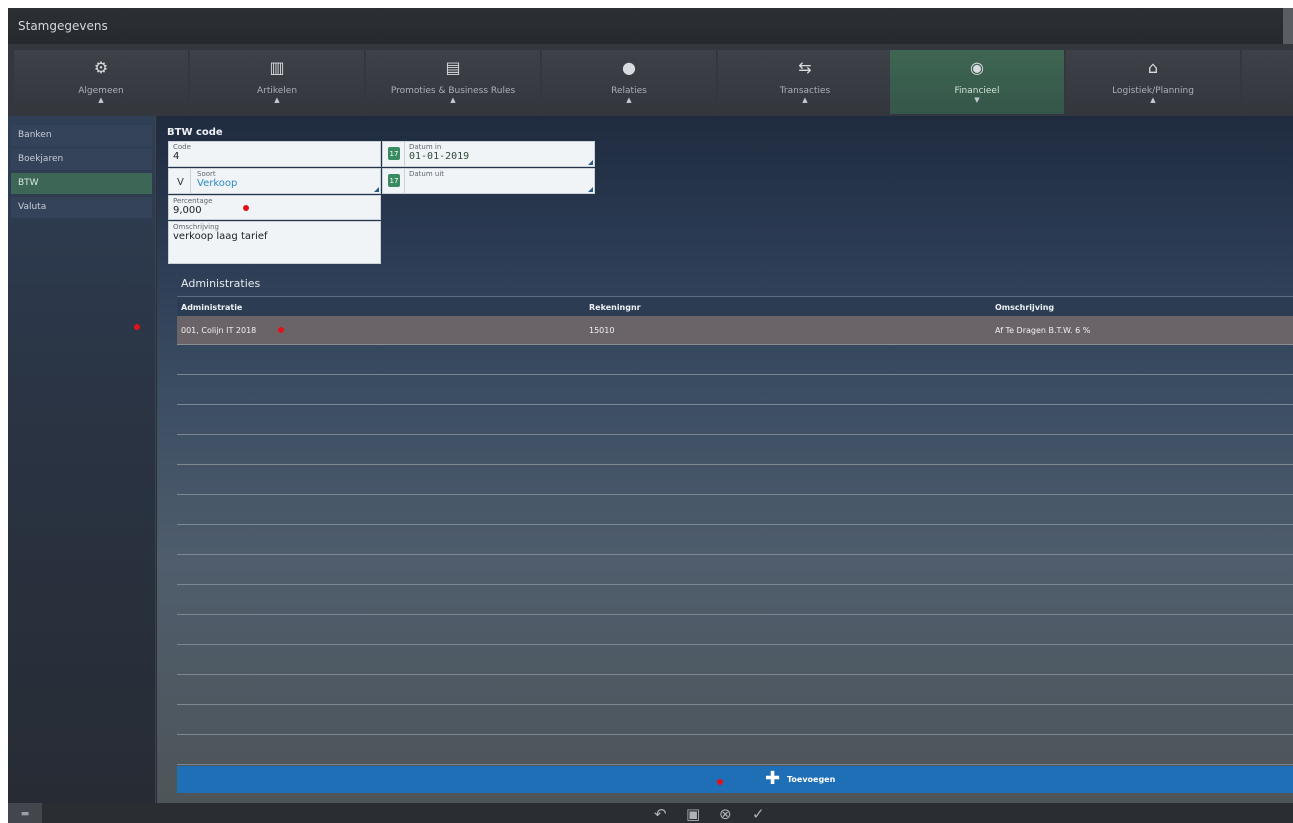 This screenshot has height=823, width=1293. I want to click on omschrijving-label: Omschrijving, so click(196, 227).